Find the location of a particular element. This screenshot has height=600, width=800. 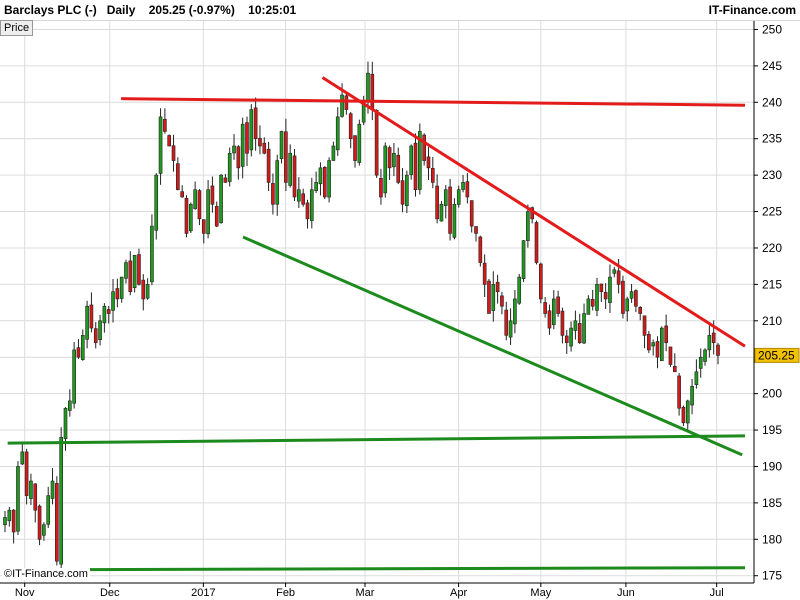

x-tick-label: Feb is located at coordinates (285, 593).